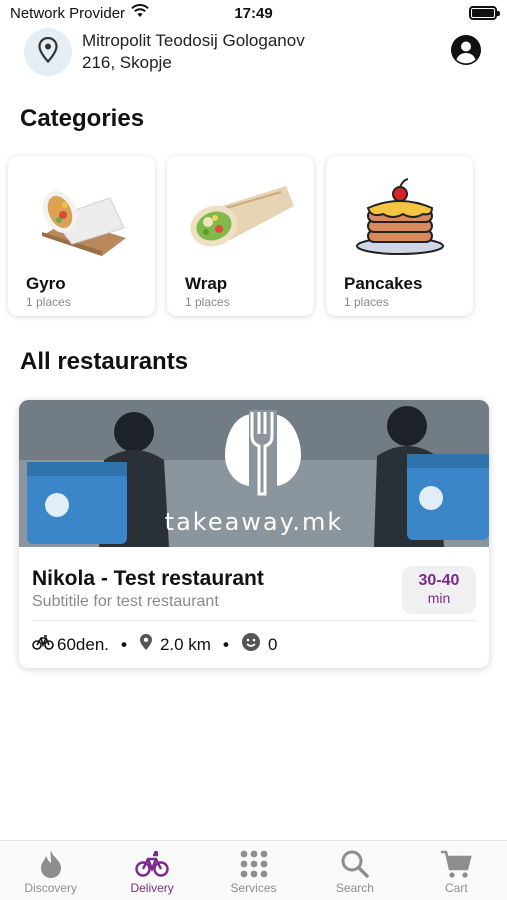  Describe the element at coordinates (383, 283) in the screenshot. I see `category-name: Pancakes` at that location.